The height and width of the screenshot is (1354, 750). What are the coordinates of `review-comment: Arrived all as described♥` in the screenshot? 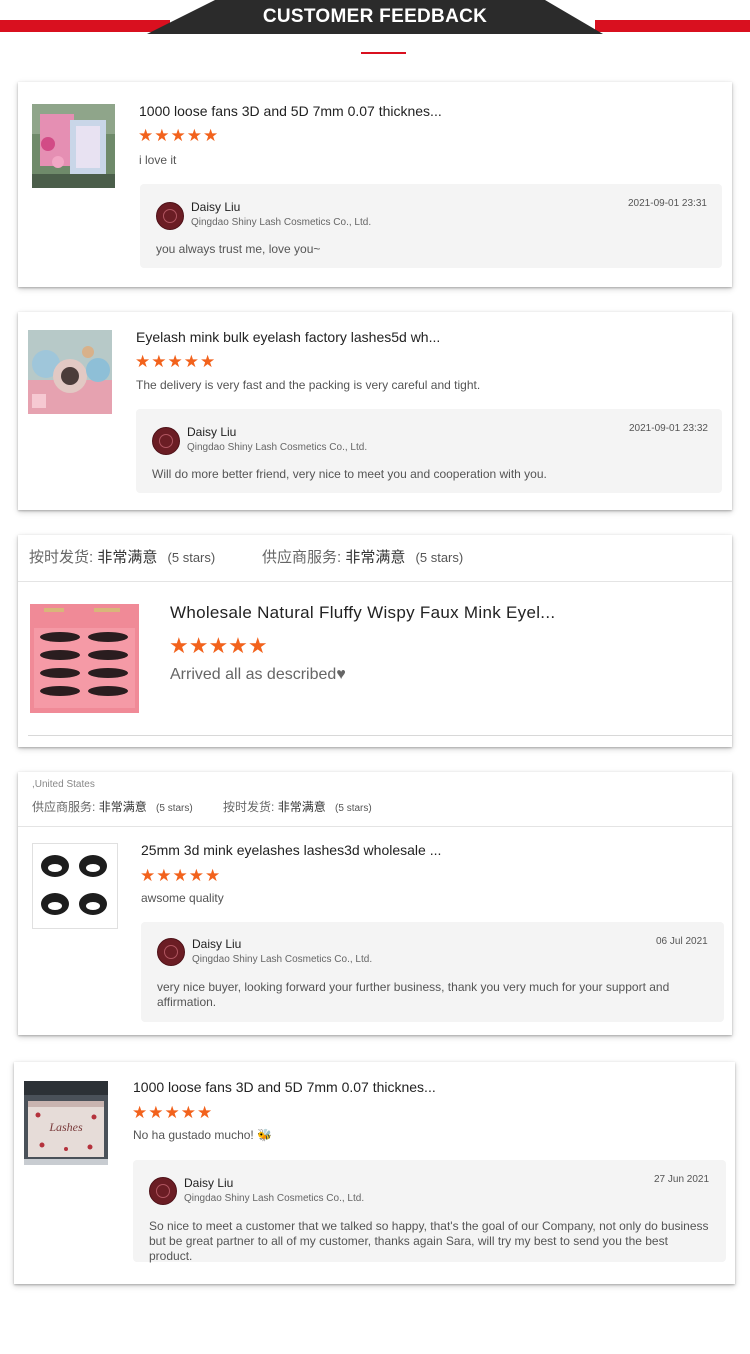 It's located at (258, 674).